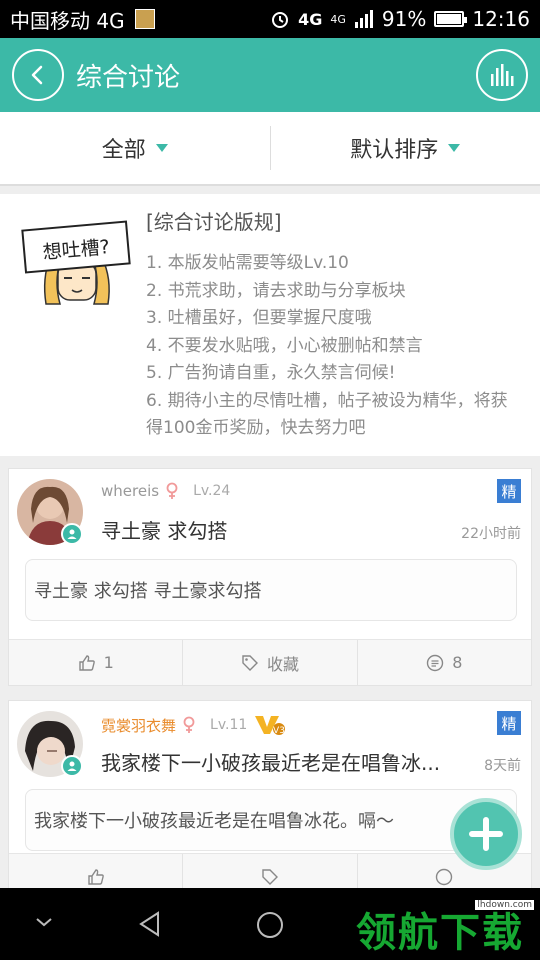 Image resolution: width=540 pixels, height=960 pixels. Describe the element at coordinates (394, 150) in the screenshot. I see `sort-filter-label: 默认排序` at that location.